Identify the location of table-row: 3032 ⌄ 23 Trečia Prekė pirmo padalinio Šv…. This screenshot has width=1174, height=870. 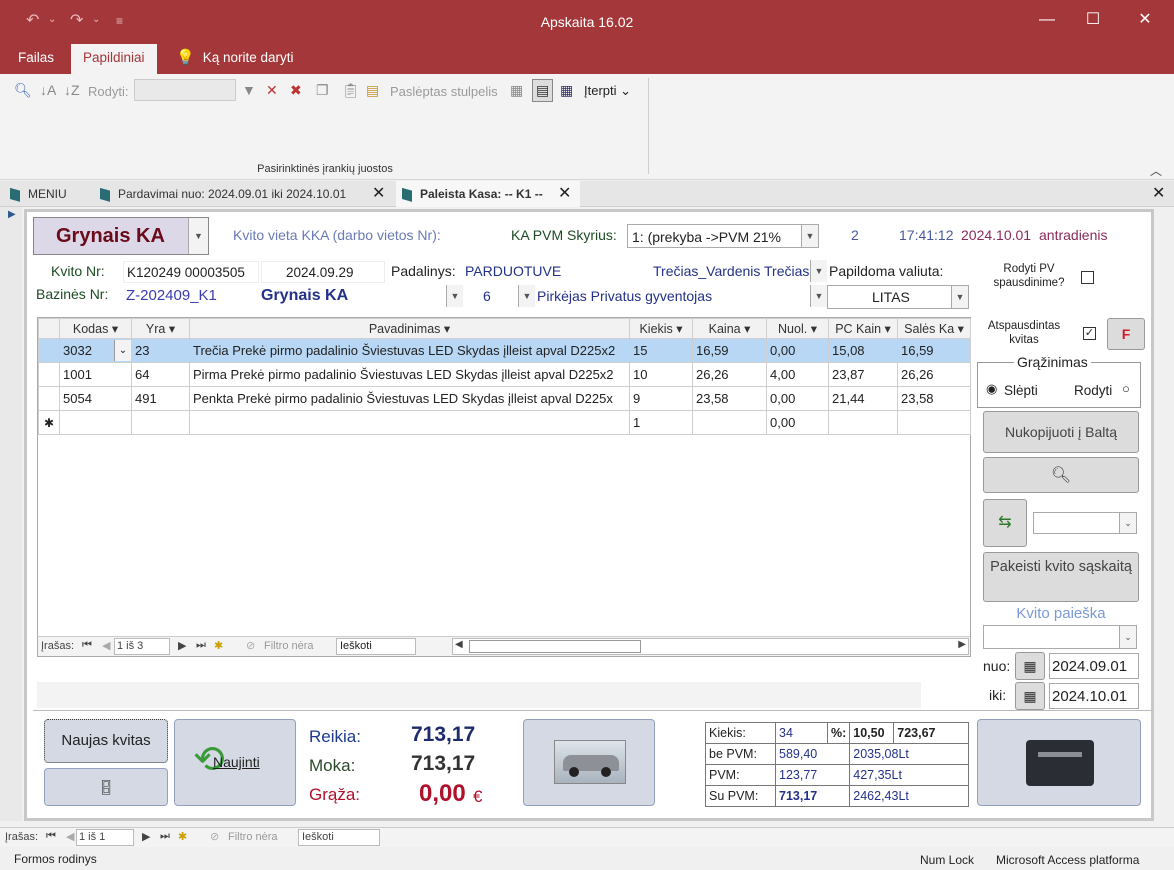
(504, 350).